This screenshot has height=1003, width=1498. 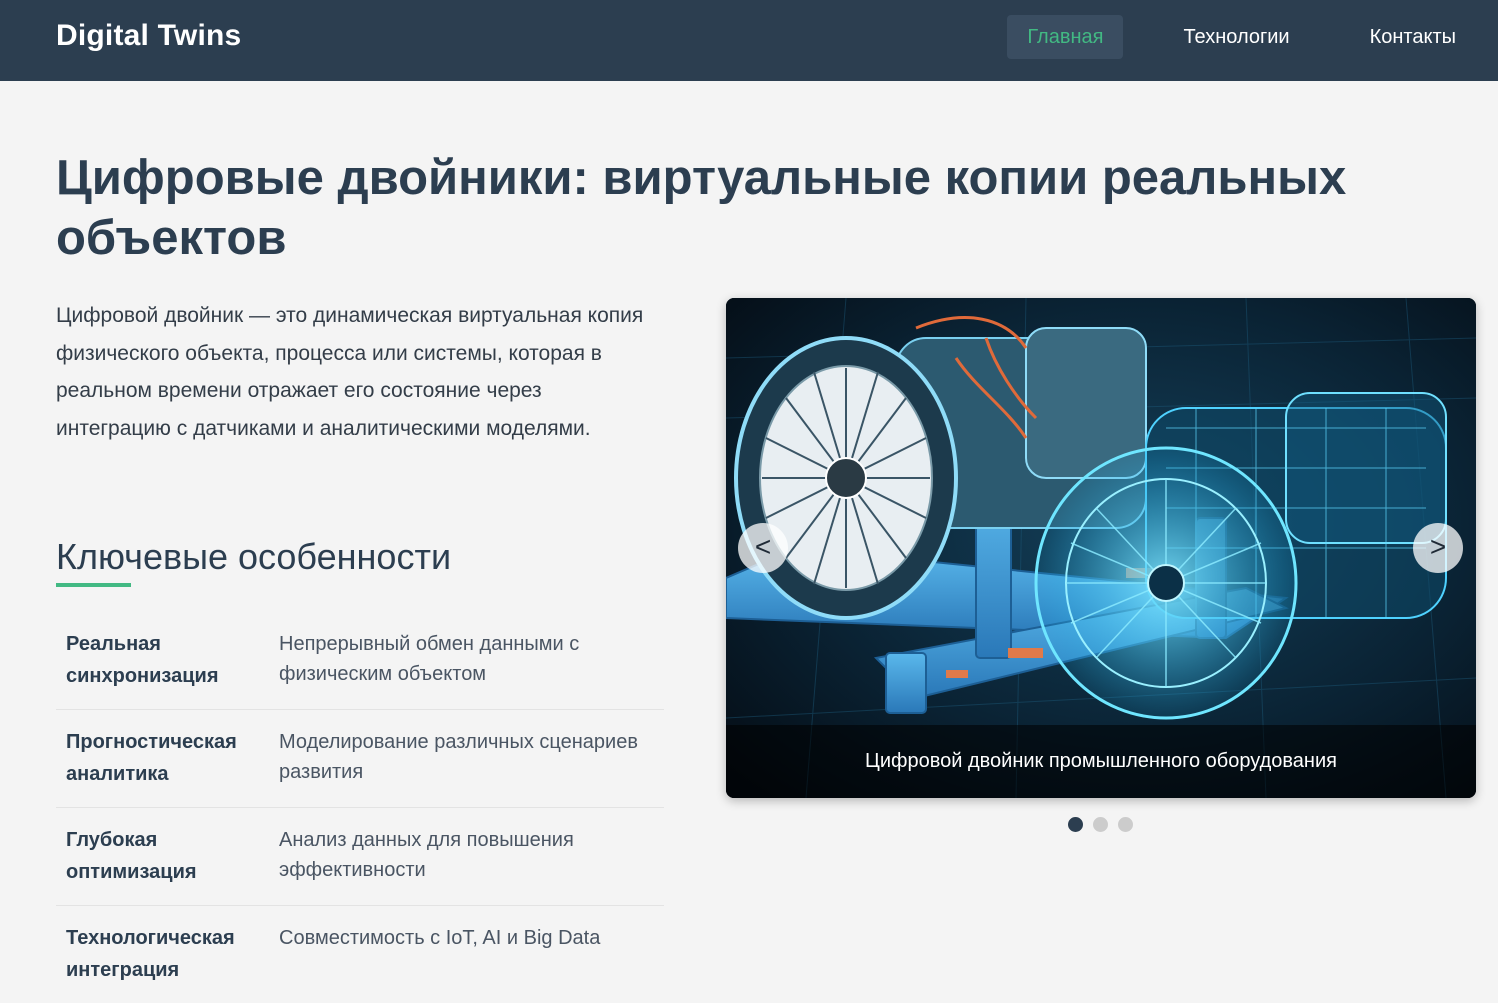 I want to click on features-heading: Ключевые особенности, so click(x=253, y=557).